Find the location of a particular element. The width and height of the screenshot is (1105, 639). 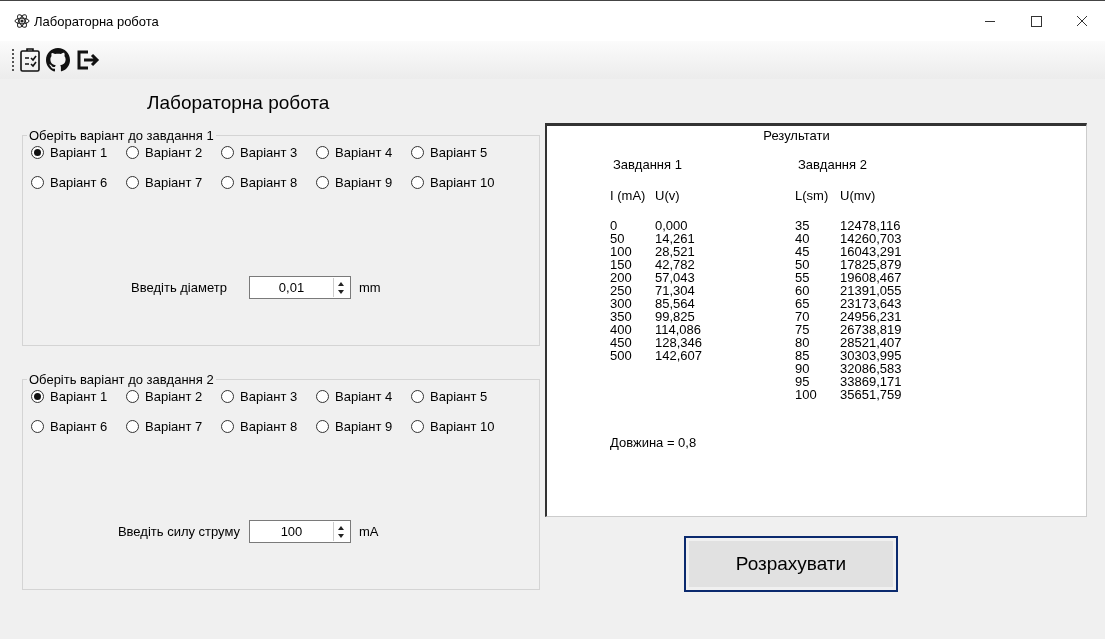

column-header: I (mA) is located at coordinates (628, 197).